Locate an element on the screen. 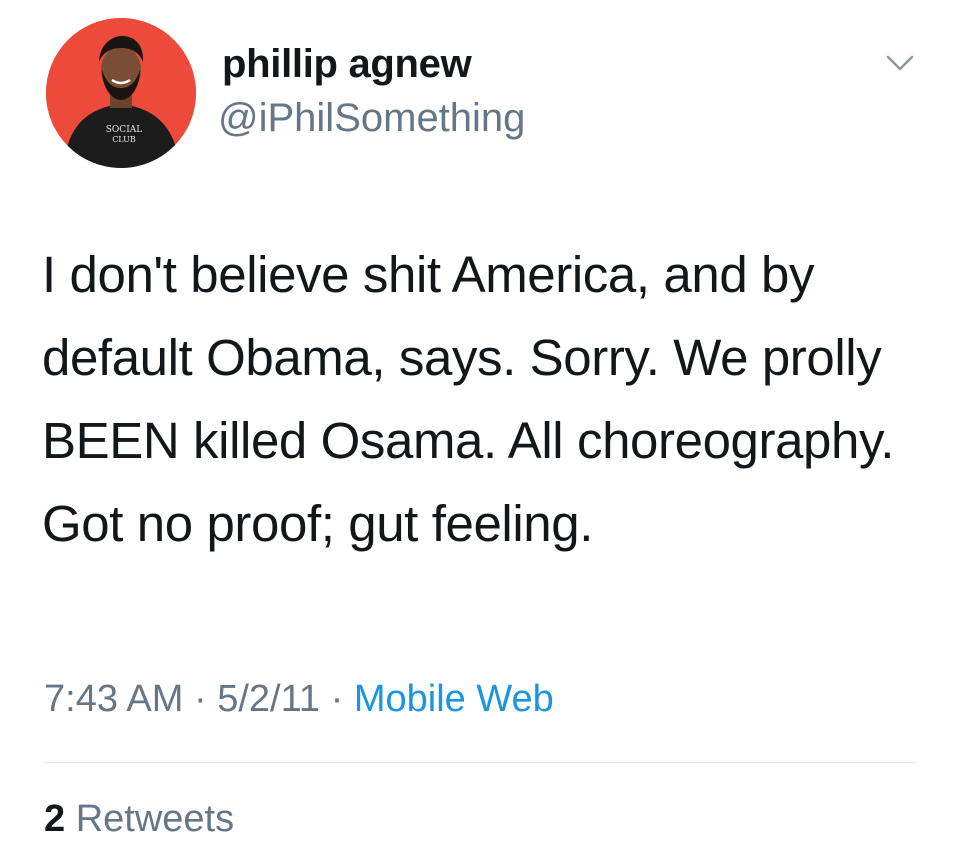 The height and width of the screenshot is (857, 960). tweet-date: 5/2/11 is located at coordinates (268, 699).